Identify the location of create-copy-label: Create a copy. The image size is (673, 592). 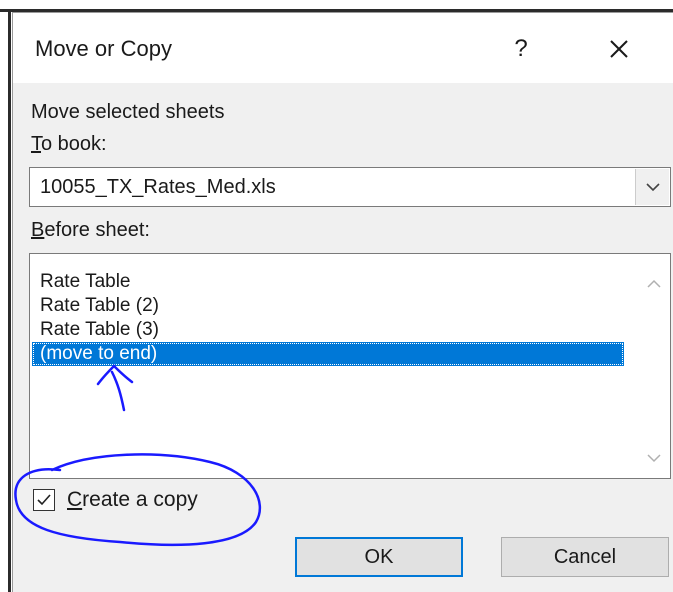
(132, 500).